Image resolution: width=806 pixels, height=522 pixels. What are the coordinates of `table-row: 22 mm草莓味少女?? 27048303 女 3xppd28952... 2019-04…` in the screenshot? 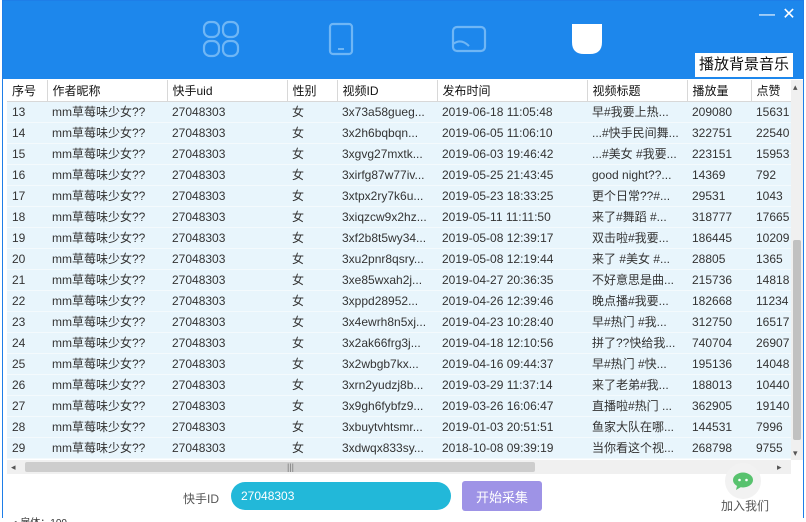 It's located at (399, 301).